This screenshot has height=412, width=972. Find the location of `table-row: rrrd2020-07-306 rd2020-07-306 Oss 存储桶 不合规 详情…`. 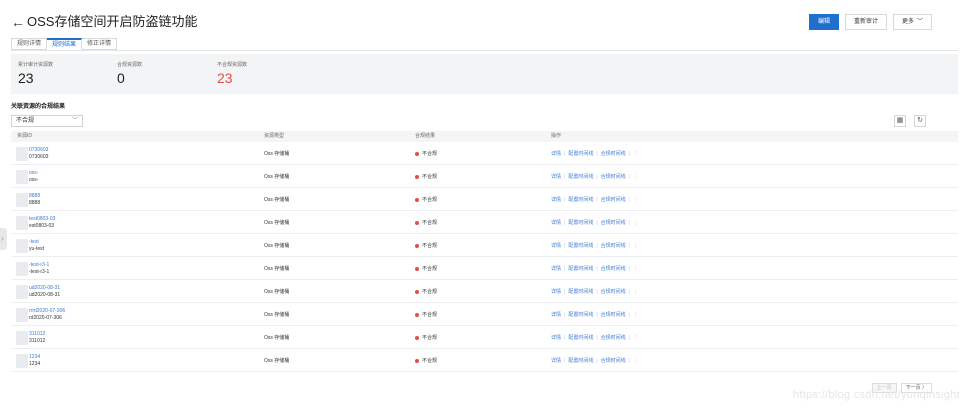

table-row: rrrd2020-07-306 rd2020-07-306 Oss 存储桶 不合规 详情… is located at coordinates (484, 314).